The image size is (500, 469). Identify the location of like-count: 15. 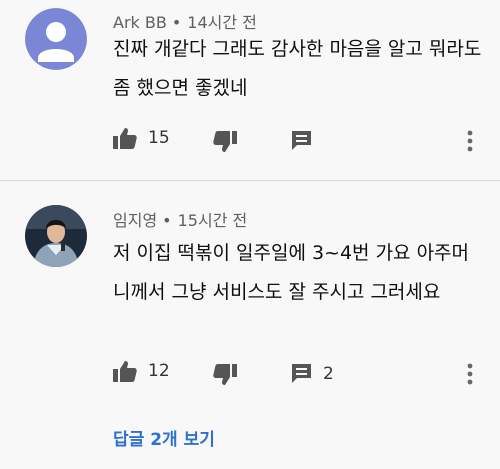
(159, 138).